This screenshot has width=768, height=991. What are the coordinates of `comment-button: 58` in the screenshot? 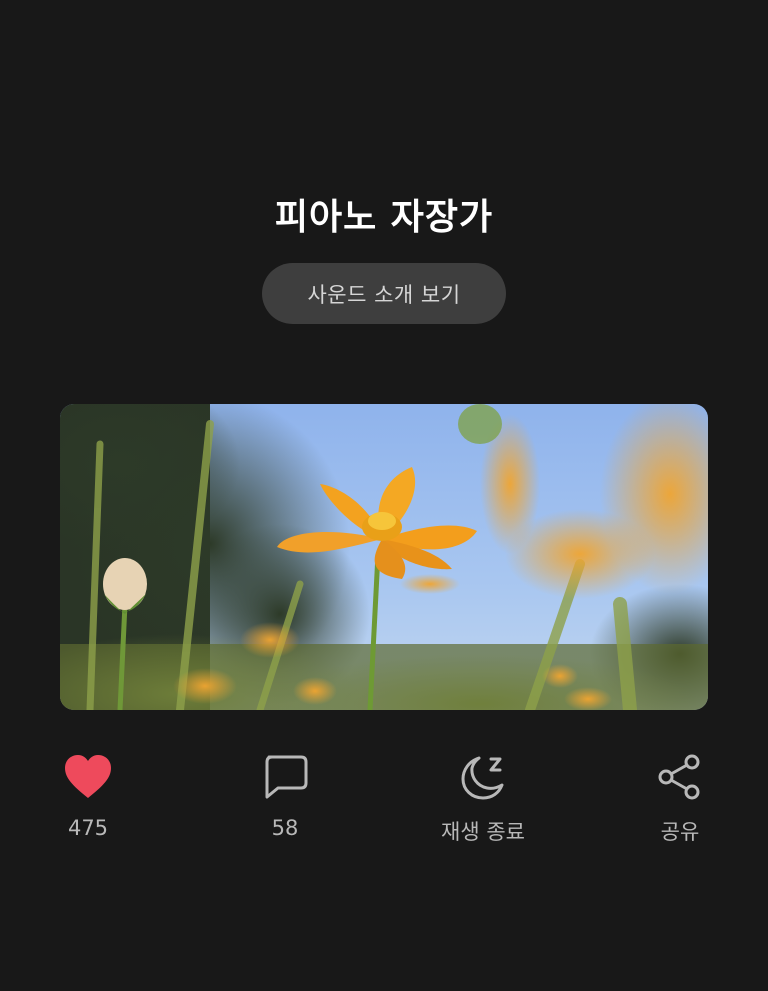 It's located at (285, 800).